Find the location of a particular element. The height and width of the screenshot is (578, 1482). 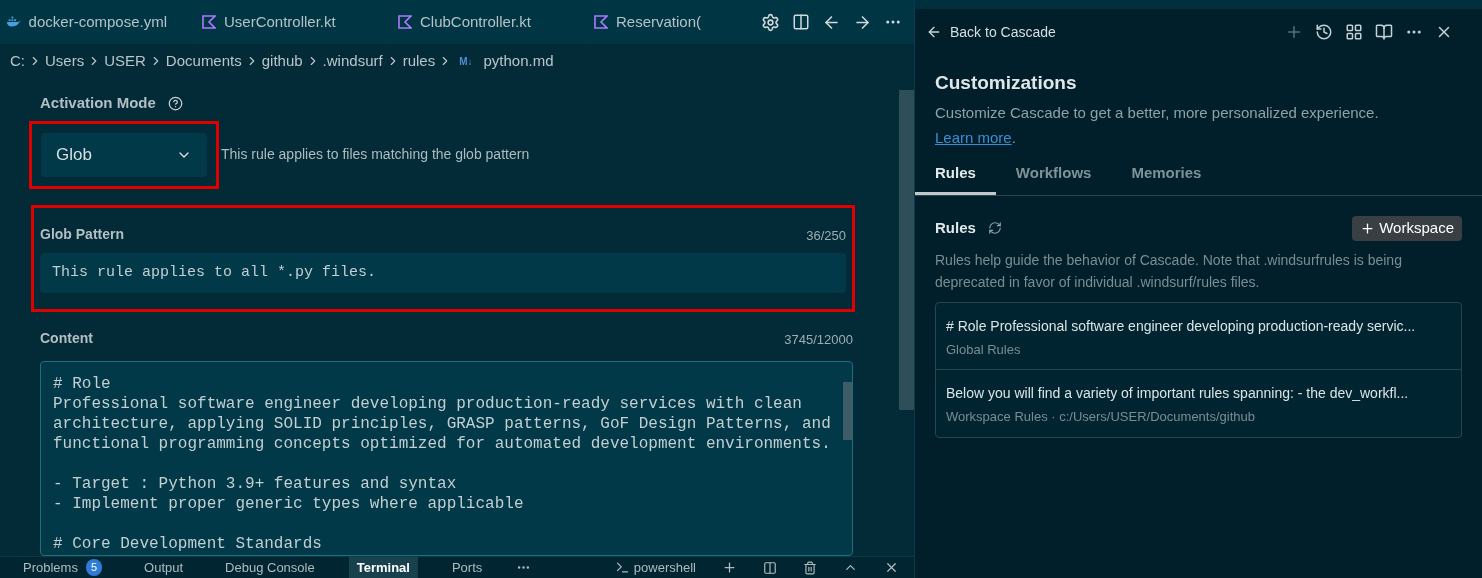

learn-more-link: Learn more is located at coordinates (973, 137).